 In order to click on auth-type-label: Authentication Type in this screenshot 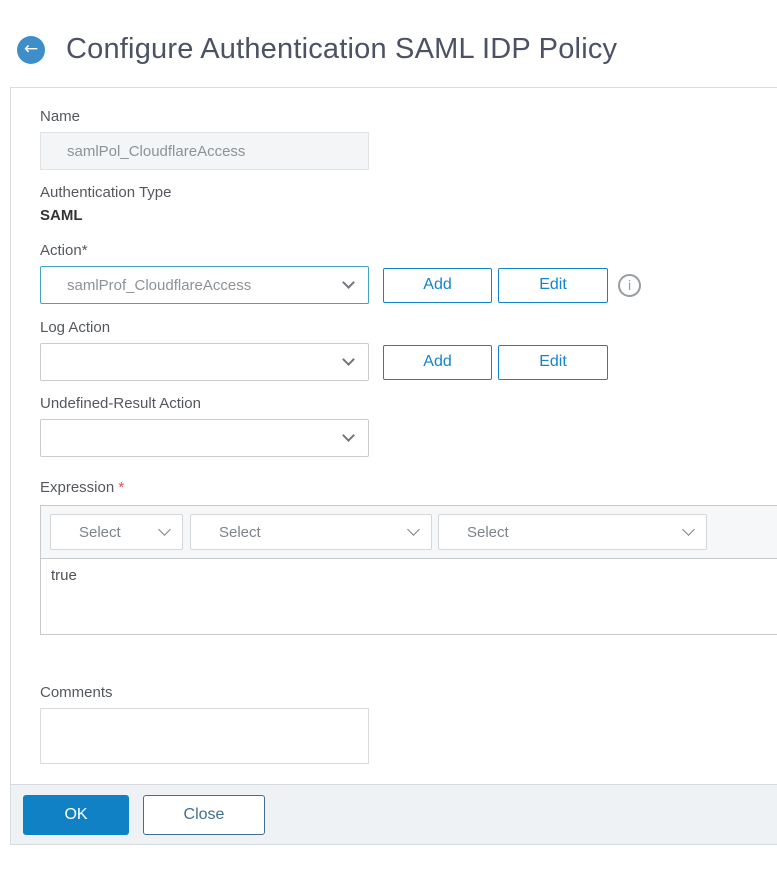, I will do `click(106, 192)`.